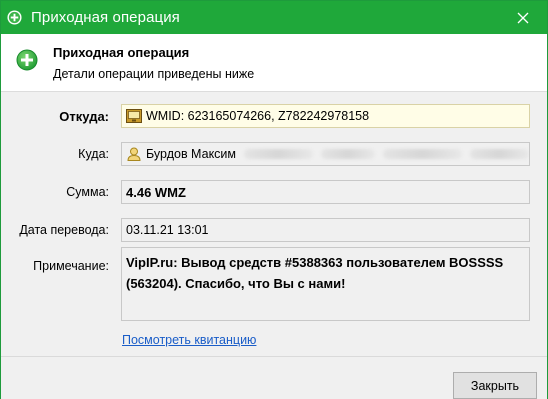 This screenshot has height=399, width=548. Describe the element at coordinates (105, 17) in the screenshot. I see `window-title: Приходная операция` at that location.